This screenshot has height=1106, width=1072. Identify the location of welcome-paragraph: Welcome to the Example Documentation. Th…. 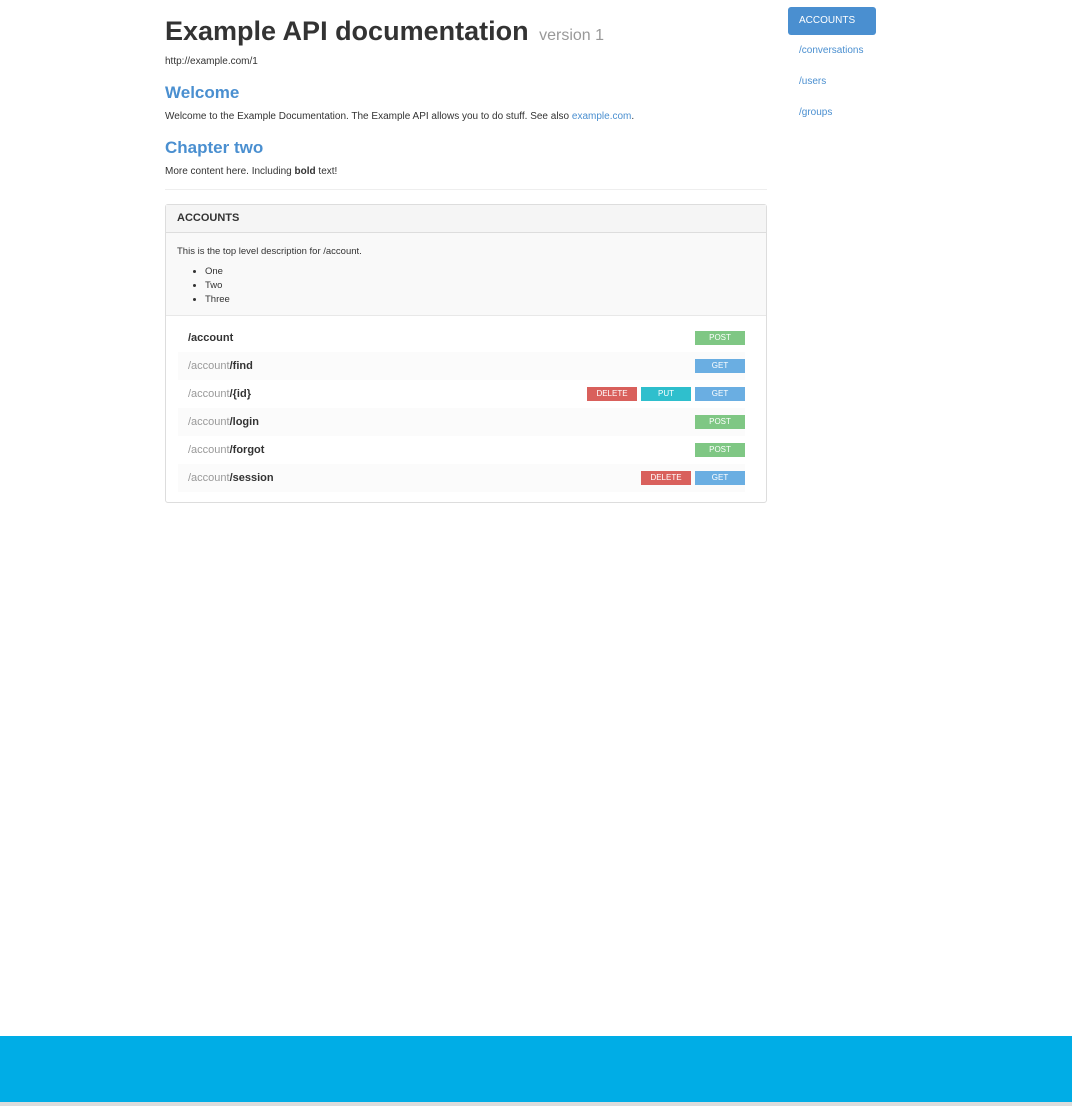
(400, 116).